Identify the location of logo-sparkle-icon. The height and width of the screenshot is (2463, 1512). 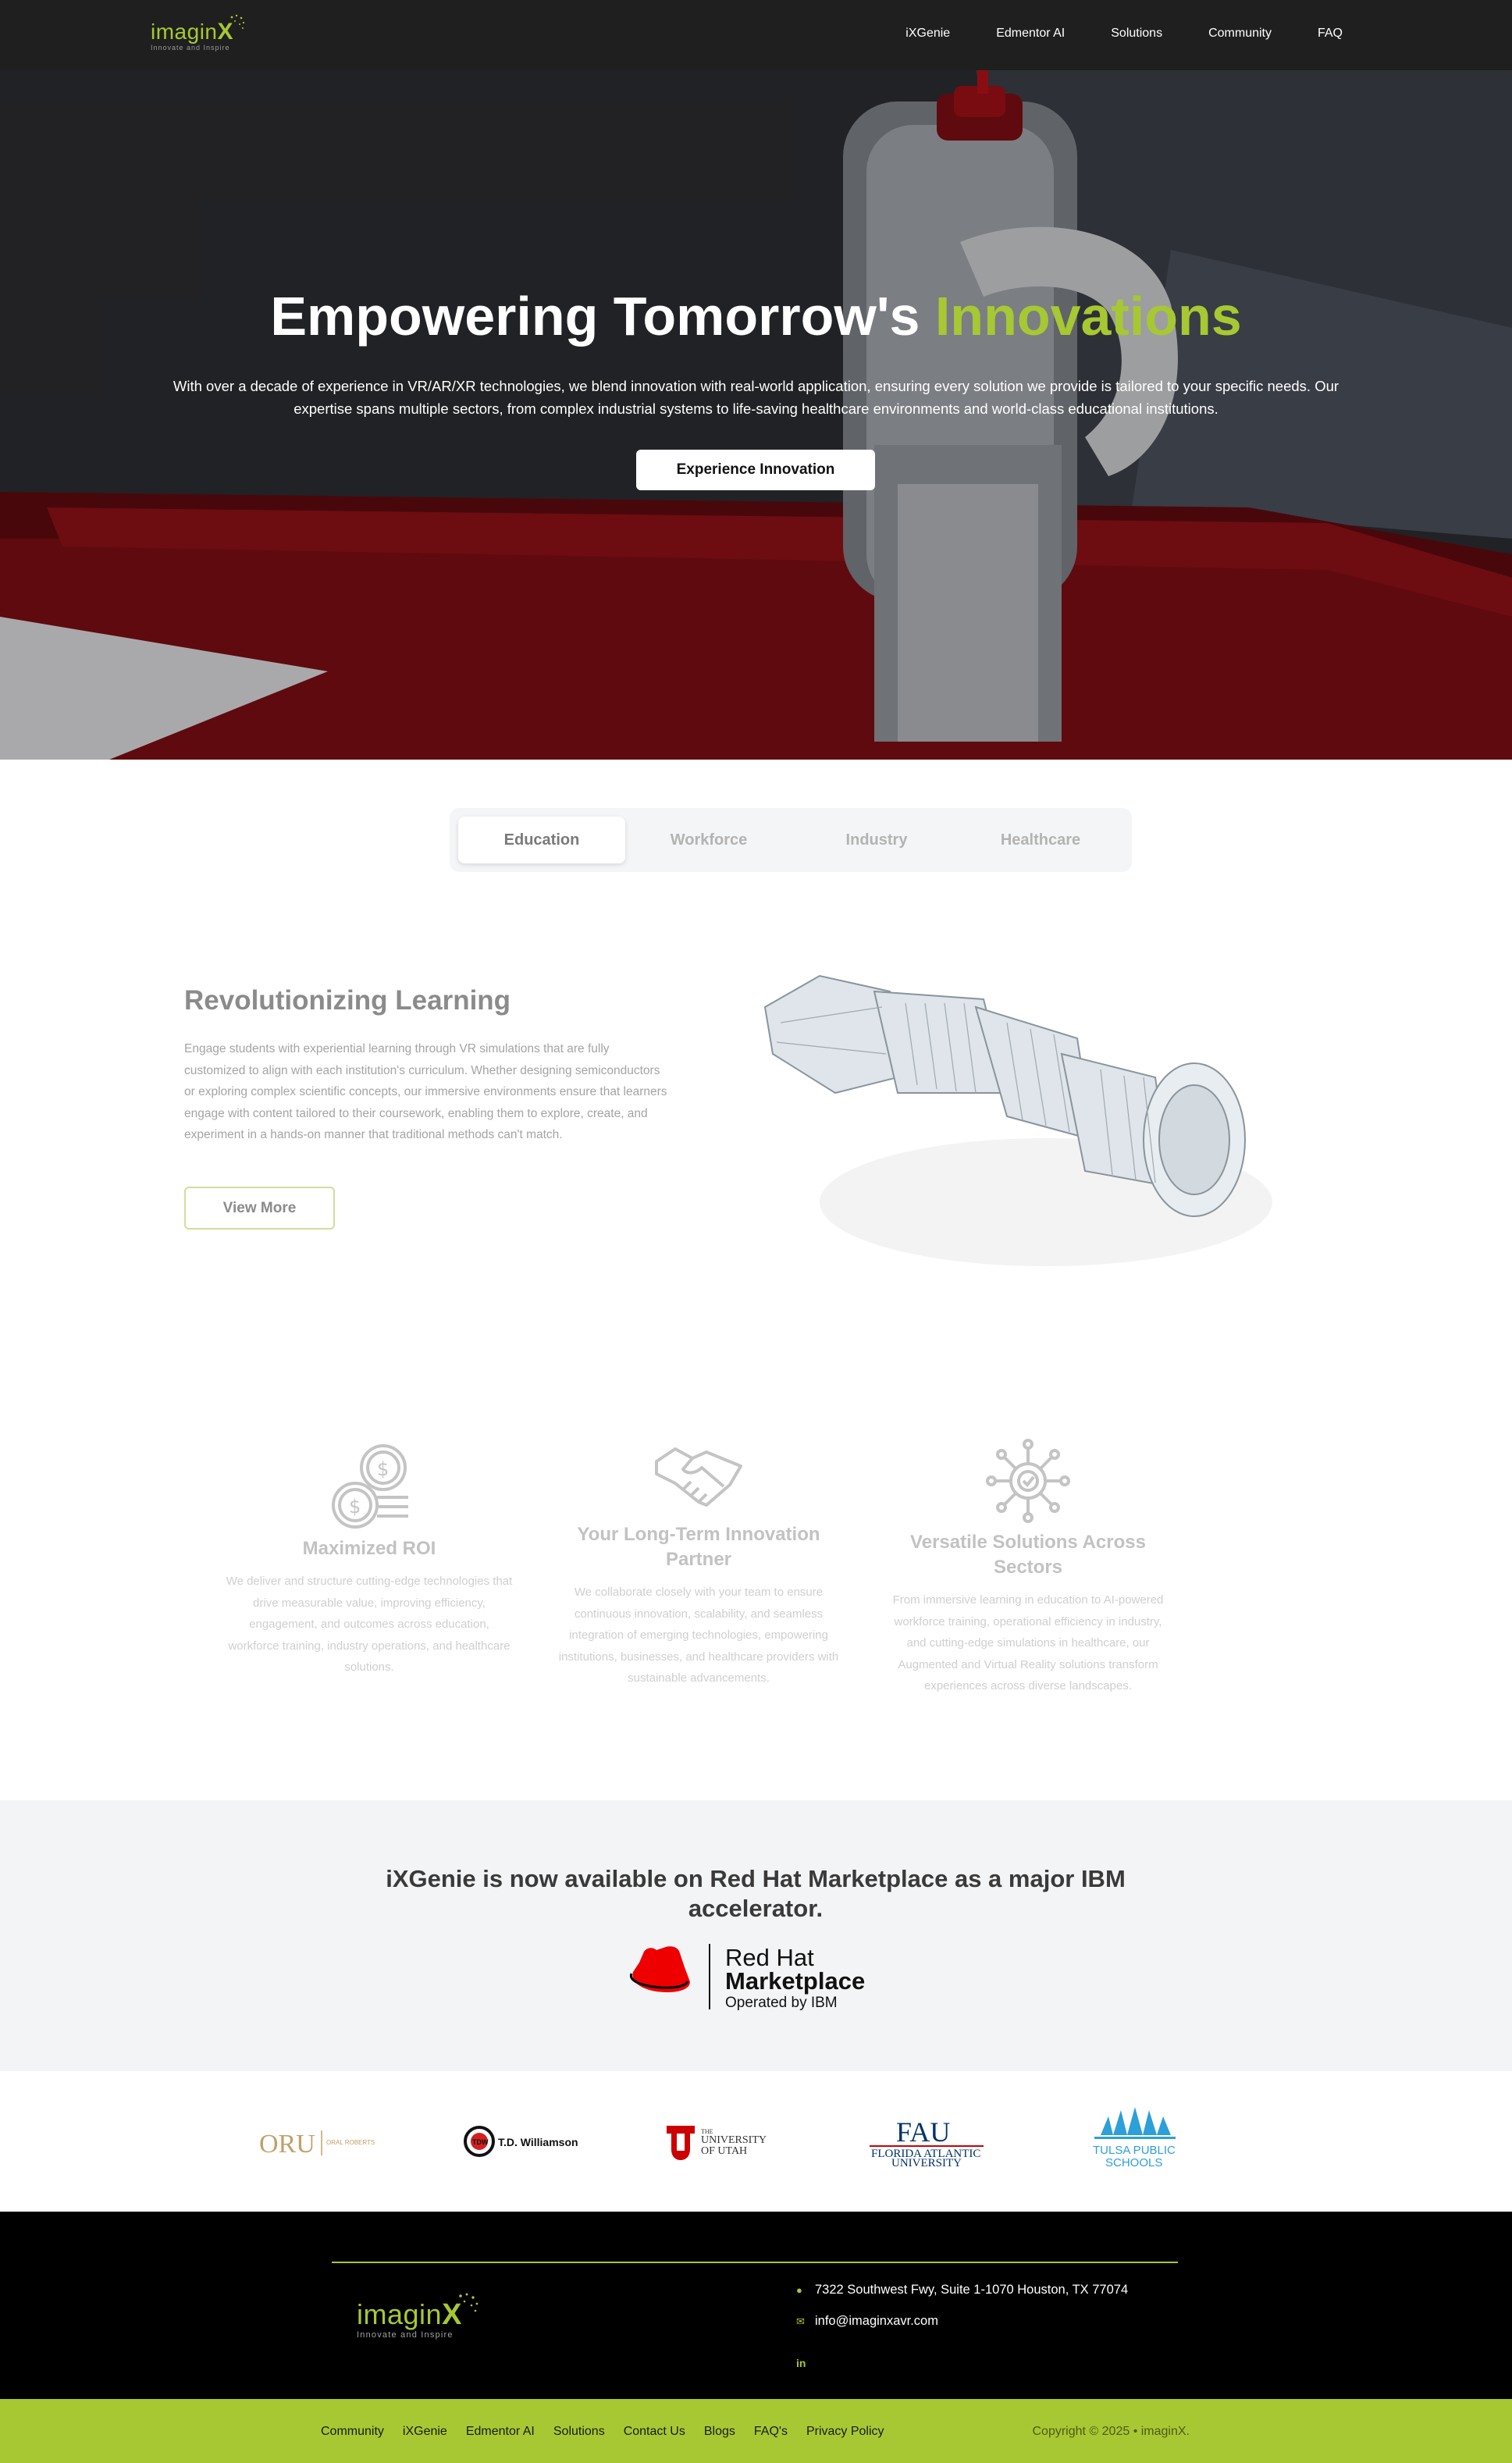
(237, 21).